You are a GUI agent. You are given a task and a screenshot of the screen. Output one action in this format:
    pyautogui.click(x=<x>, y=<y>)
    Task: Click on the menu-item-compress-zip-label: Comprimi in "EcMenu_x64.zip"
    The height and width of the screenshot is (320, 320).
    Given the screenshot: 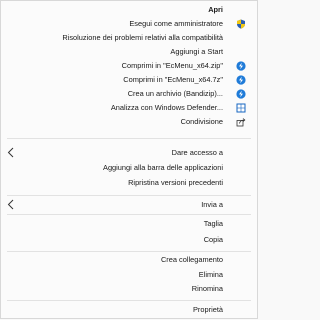 What is the action you would take?
    pyautogui.click(x=172, y=65)
    